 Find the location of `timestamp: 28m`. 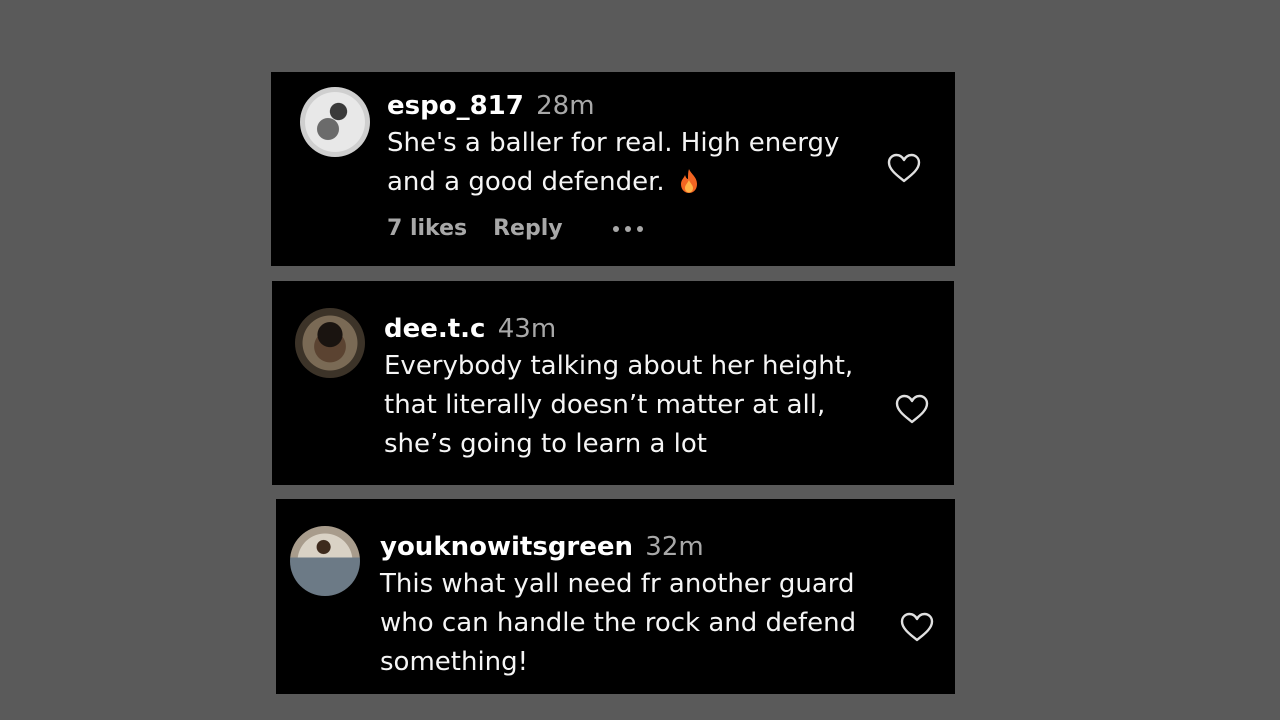

timestamp: 28m is located at coordinates (565, 106).